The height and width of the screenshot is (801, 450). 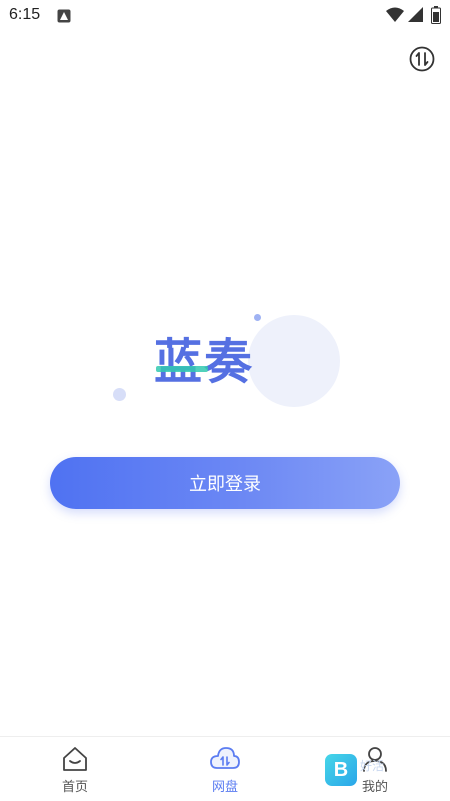 What do you see at coordinates (372, 766) in the screenshot?
I see `floating-badge-caption: 好活` at bounding box center [372, 766].